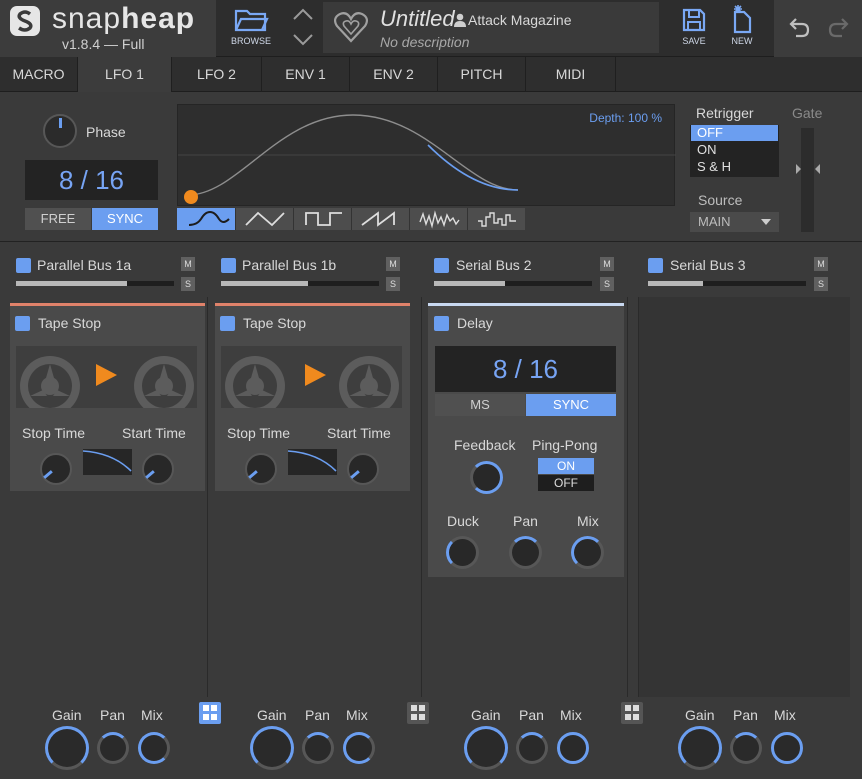 The width and height of the screenshot is (862, 779). Describe the element at coordinates (571, 74) in the screenshot. I see `tab-midi: MIDI` at that location.